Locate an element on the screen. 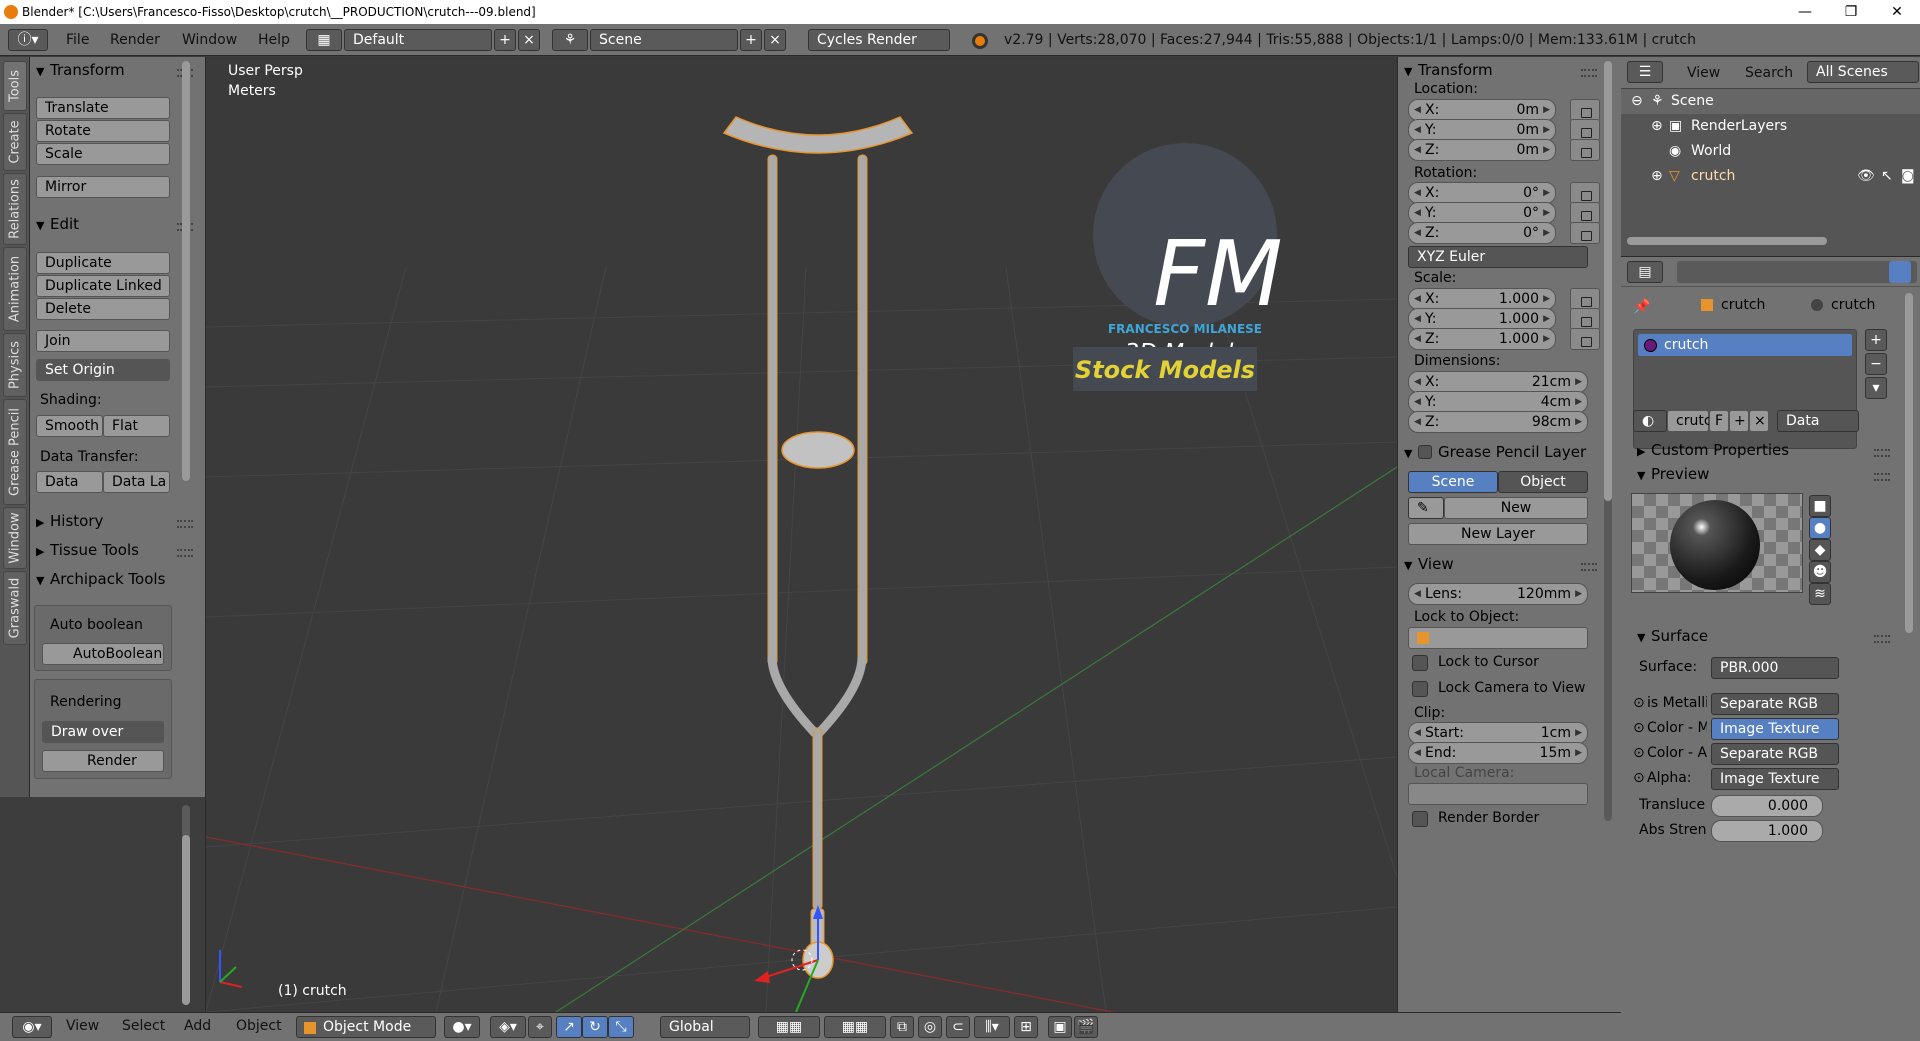 The width and height of the screenshot is (1920, 1041). select-arrow-icon: ↖ is located at coordinates (1887, 176).